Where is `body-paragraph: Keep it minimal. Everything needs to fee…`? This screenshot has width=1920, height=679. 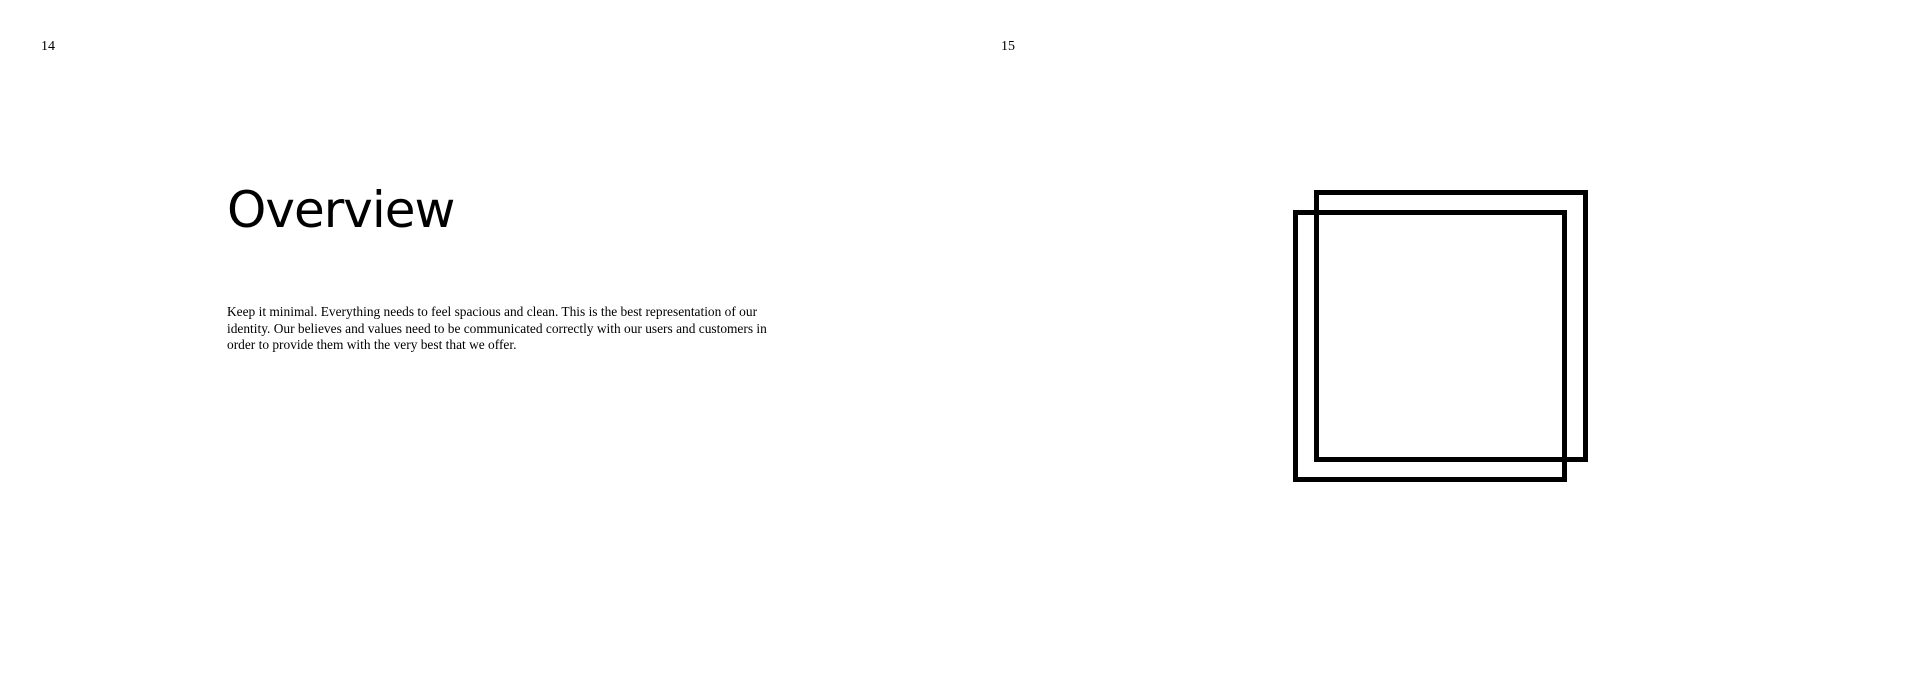
body-paragraph: Keep it minimal. Everything needs to fee… is located at coordinates (497, 328).